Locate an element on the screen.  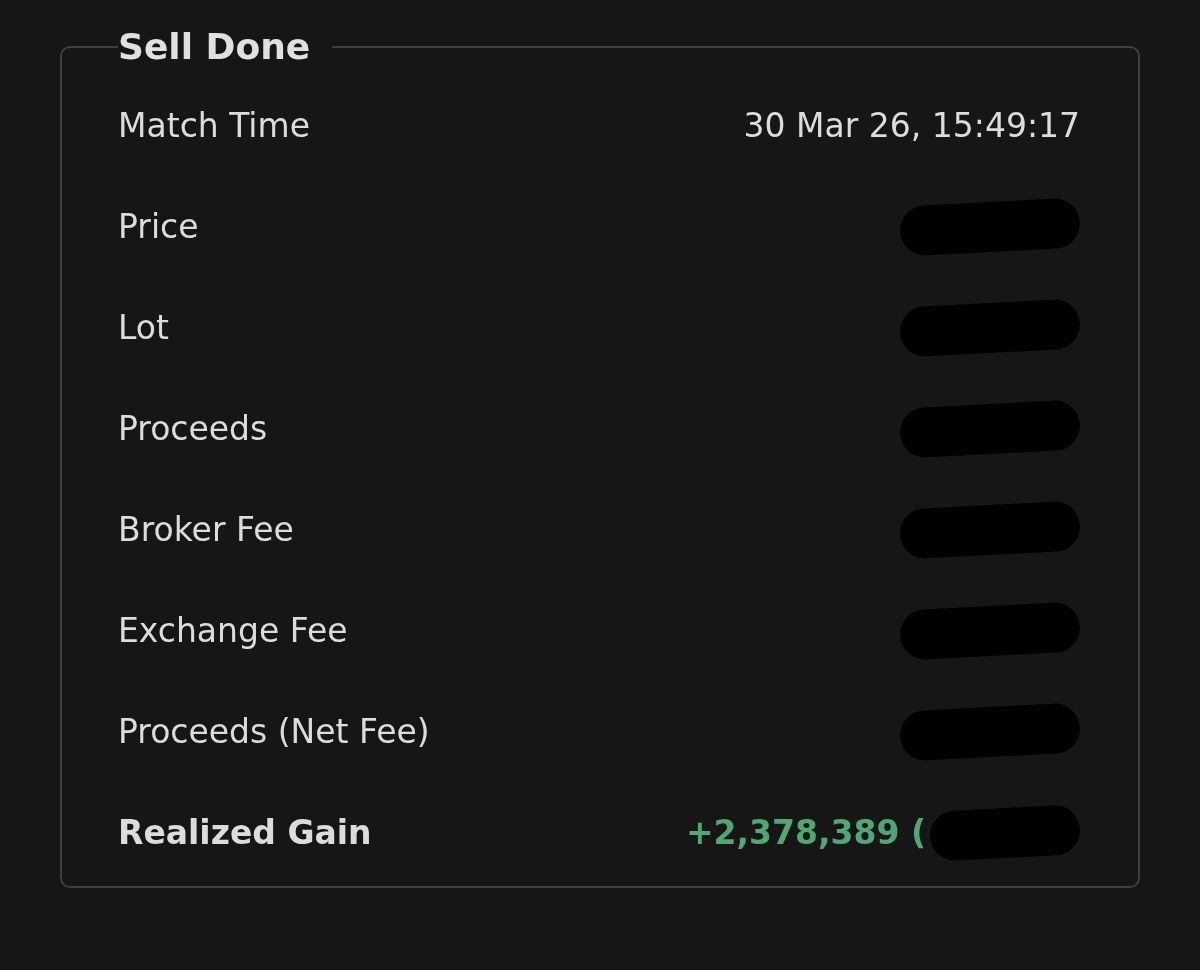
row-label: Proceeds (Net Fee) is located at coordinates (274, 731).